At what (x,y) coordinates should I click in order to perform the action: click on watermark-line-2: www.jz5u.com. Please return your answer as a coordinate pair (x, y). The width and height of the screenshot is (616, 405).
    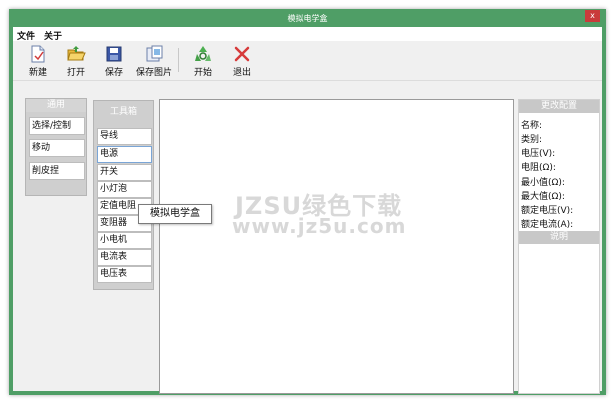
    Looking at the image, I should click on (319, 226).